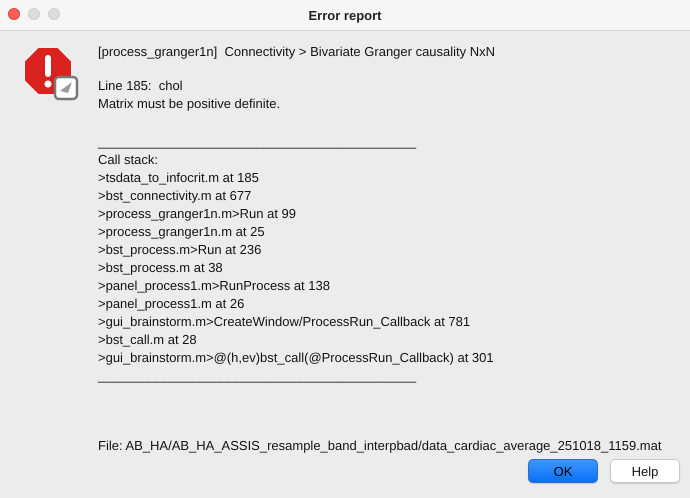 This screenshot has height=498, width=690. Describe the element at coordinates (175, 196) in the screenshot. I see `stack-entry: >bst_connectivity.m at 677` at that location.